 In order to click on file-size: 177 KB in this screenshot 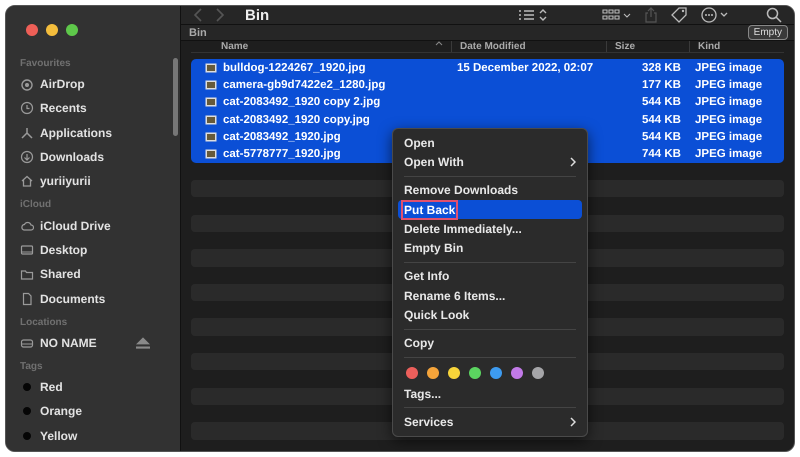, I will do `click(661, 84)`.